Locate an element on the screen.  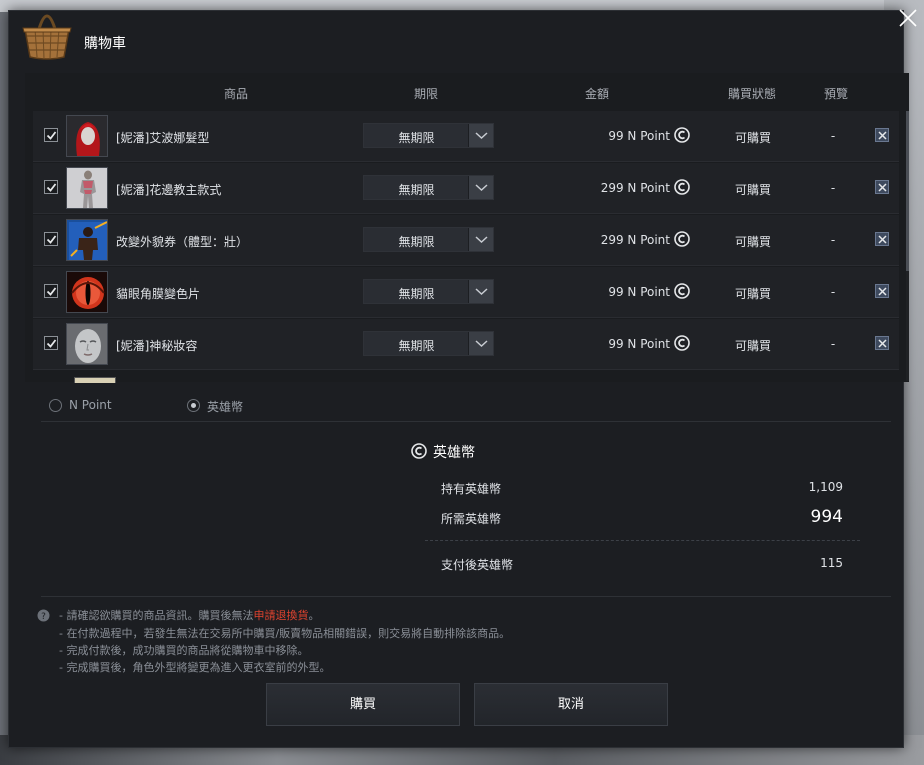
required-coins-label: 所需英雄幣 is located at coordinates (471, 519).